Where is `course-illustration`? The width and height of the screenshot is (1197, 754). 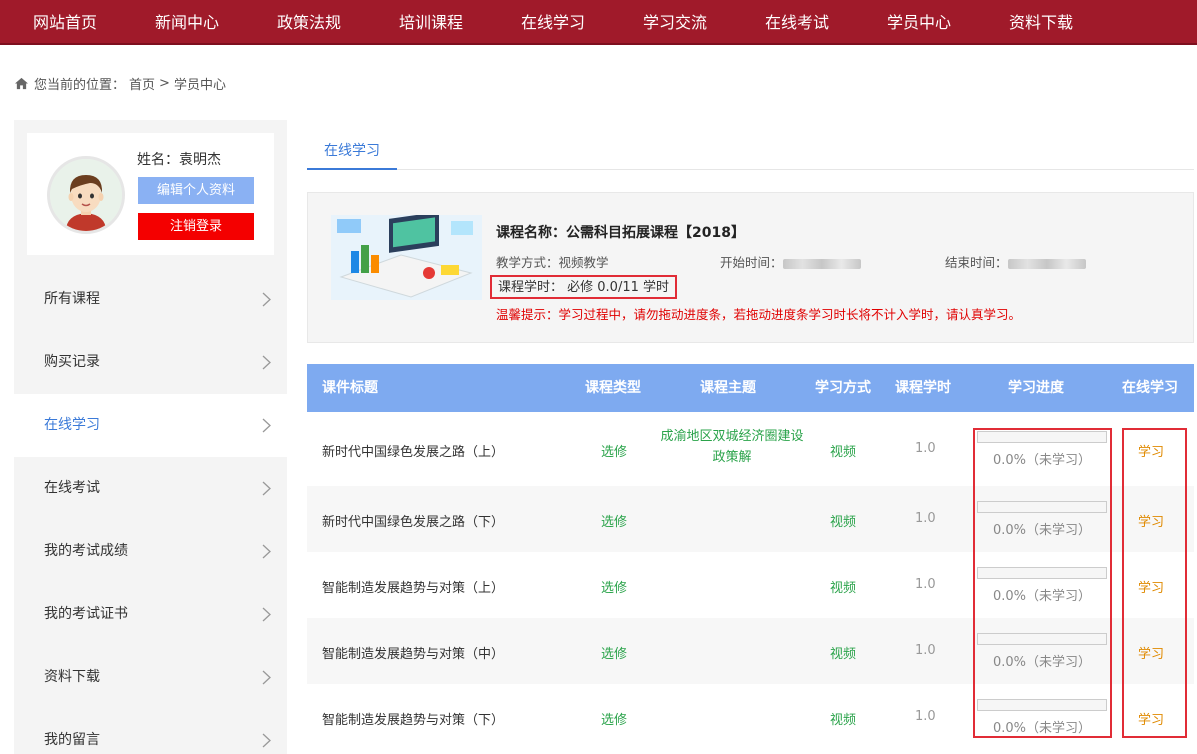 course-illustration is located at coordinates (406, 257).